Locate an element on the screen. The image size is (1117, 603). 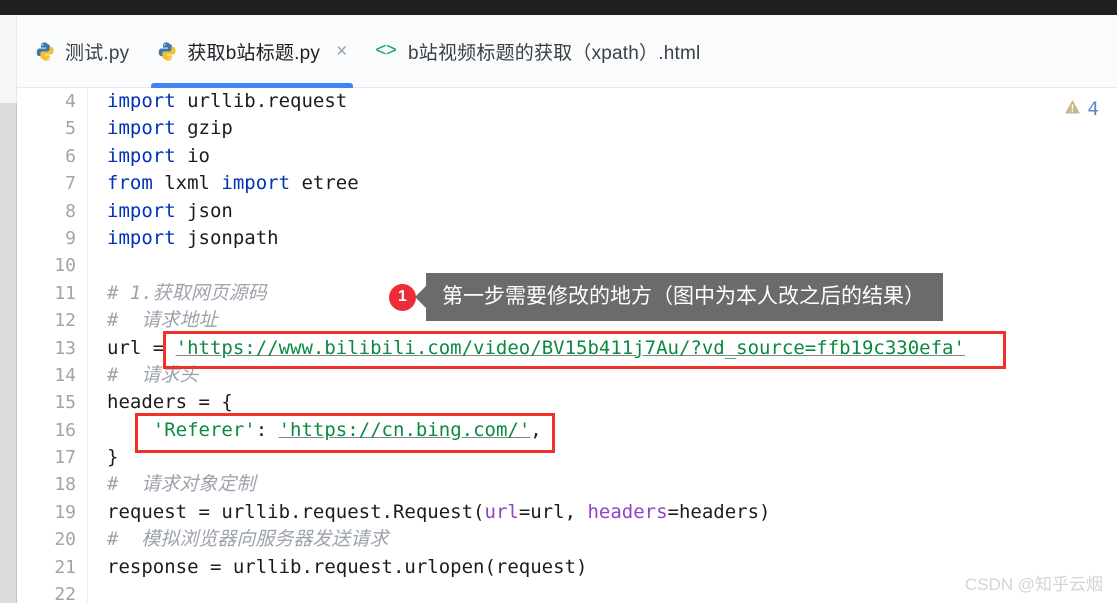
line-number: 16 is located at coordinates (65, 430).